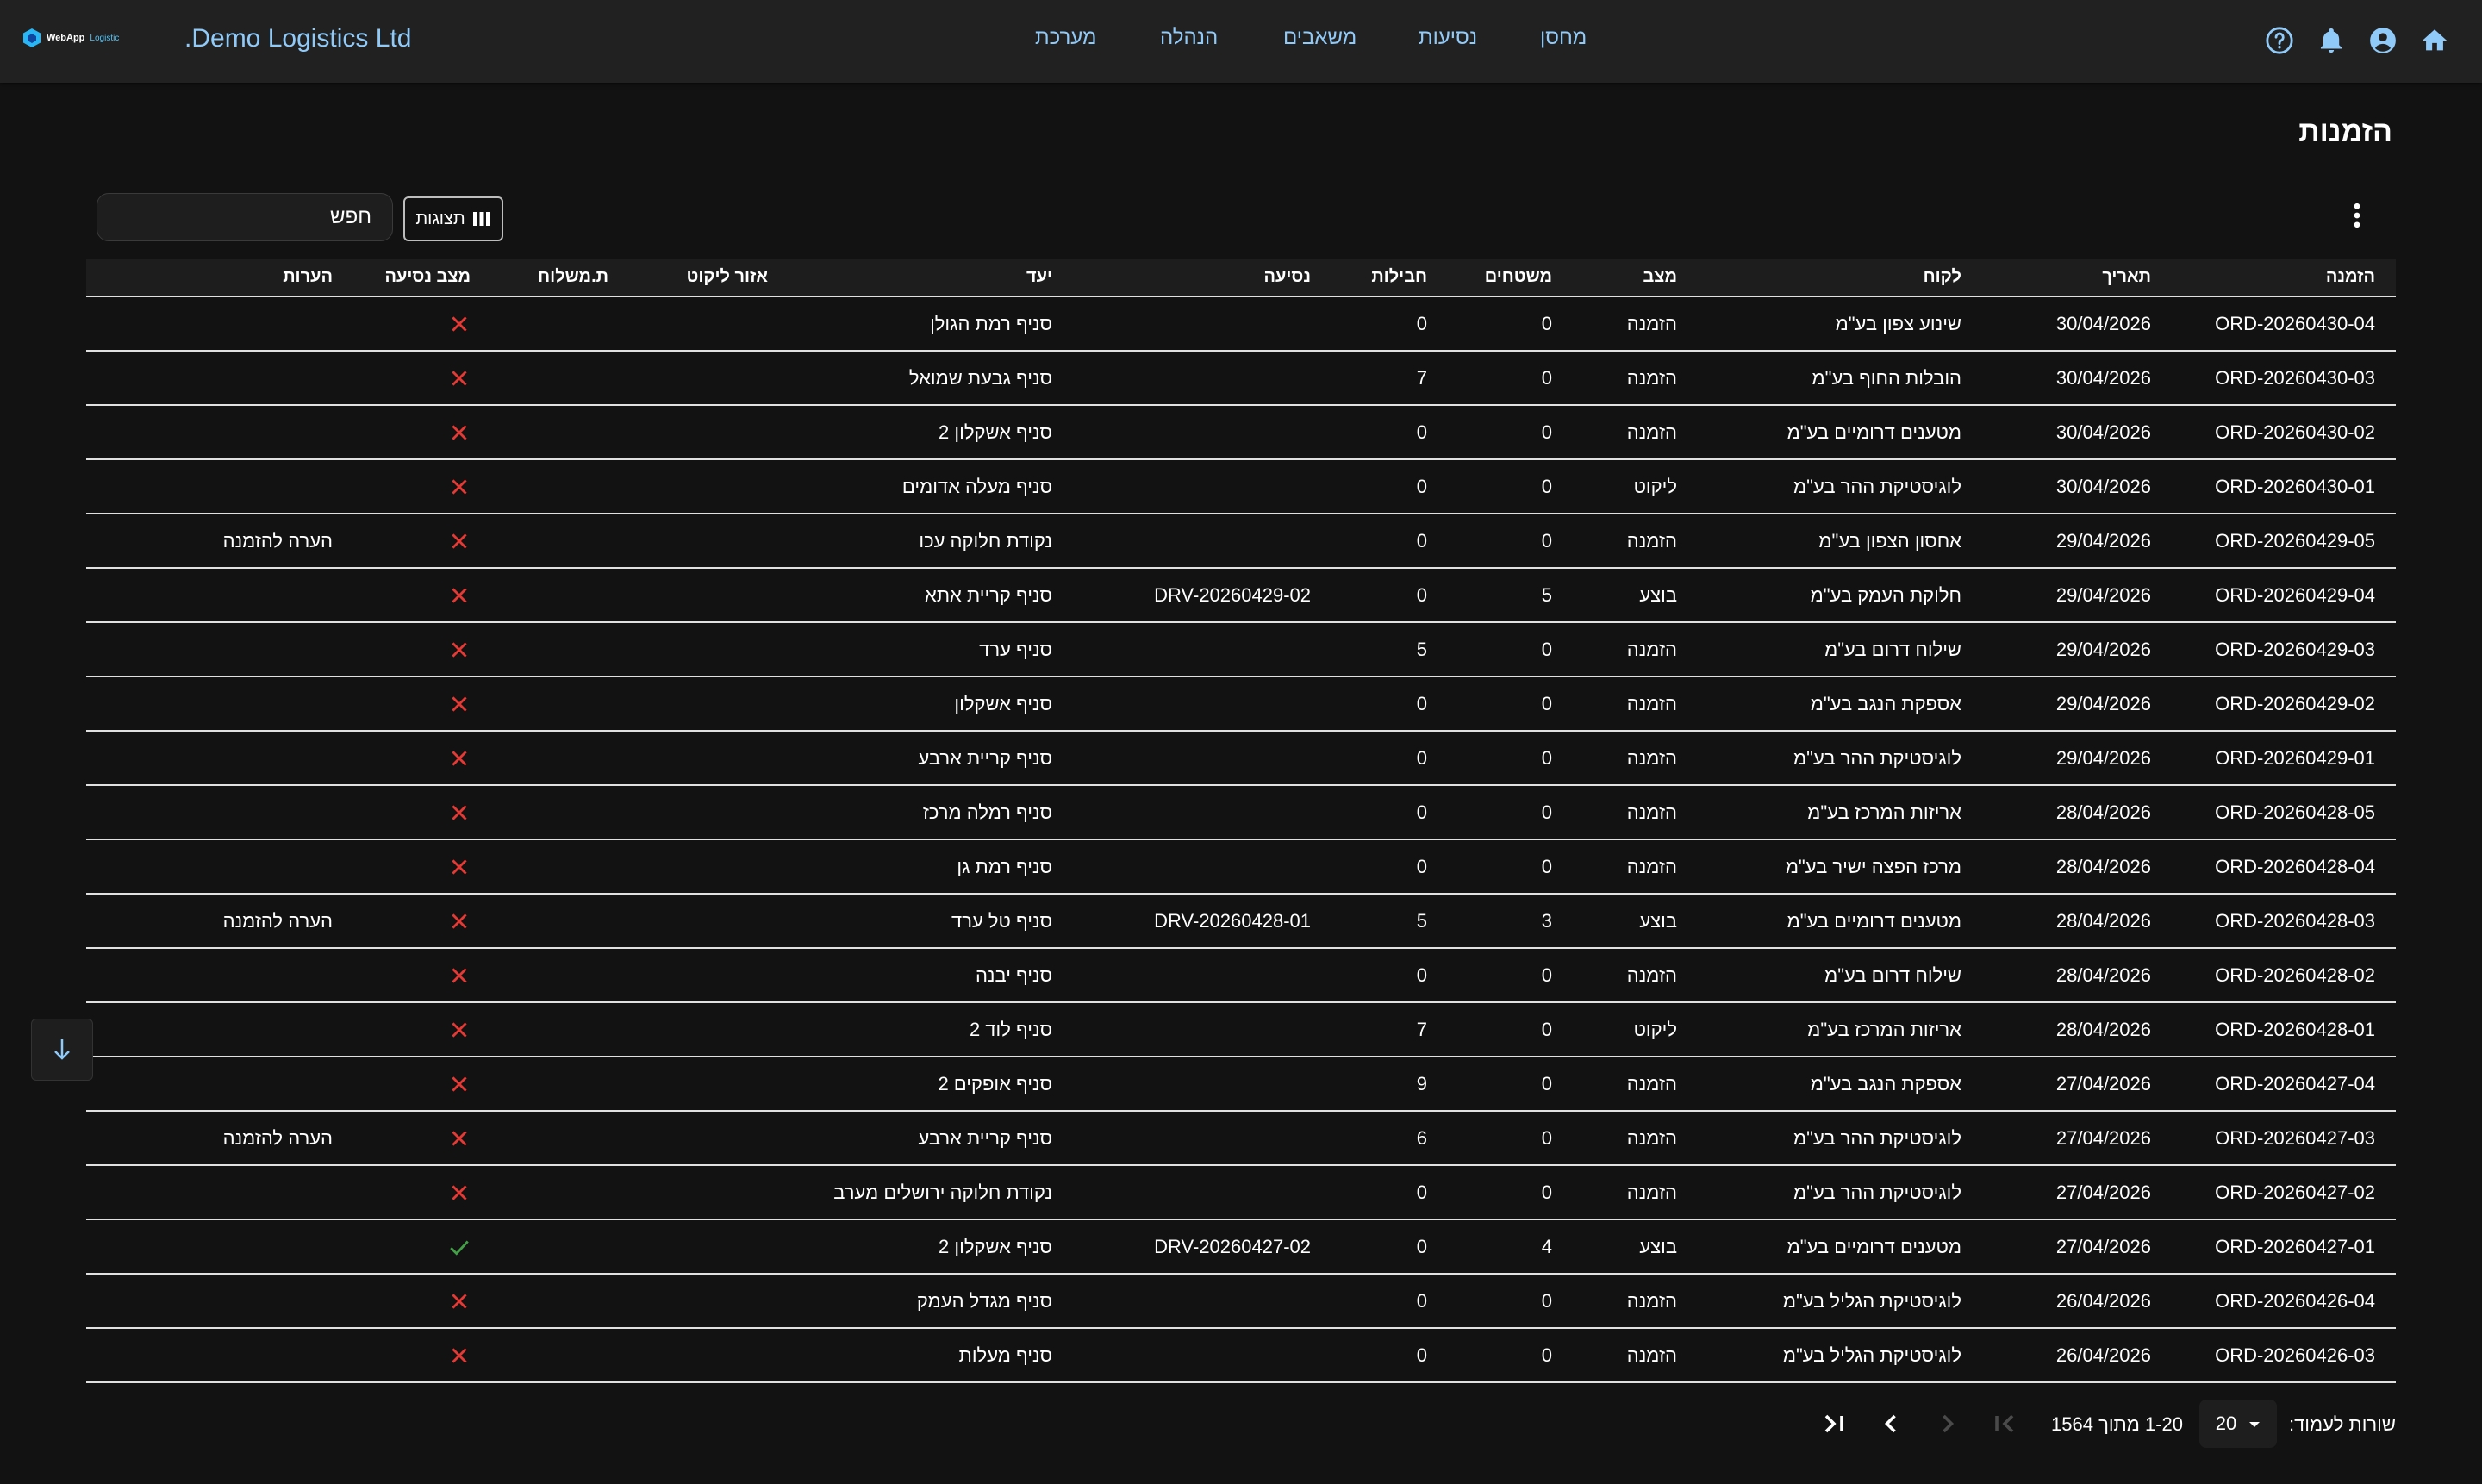 The image size is (2482, 1484). What do you see at coordinates (1202, 278) in the screenshot?
I see `header-col-trip: נסיעה` at bounding box center [1202, 278].